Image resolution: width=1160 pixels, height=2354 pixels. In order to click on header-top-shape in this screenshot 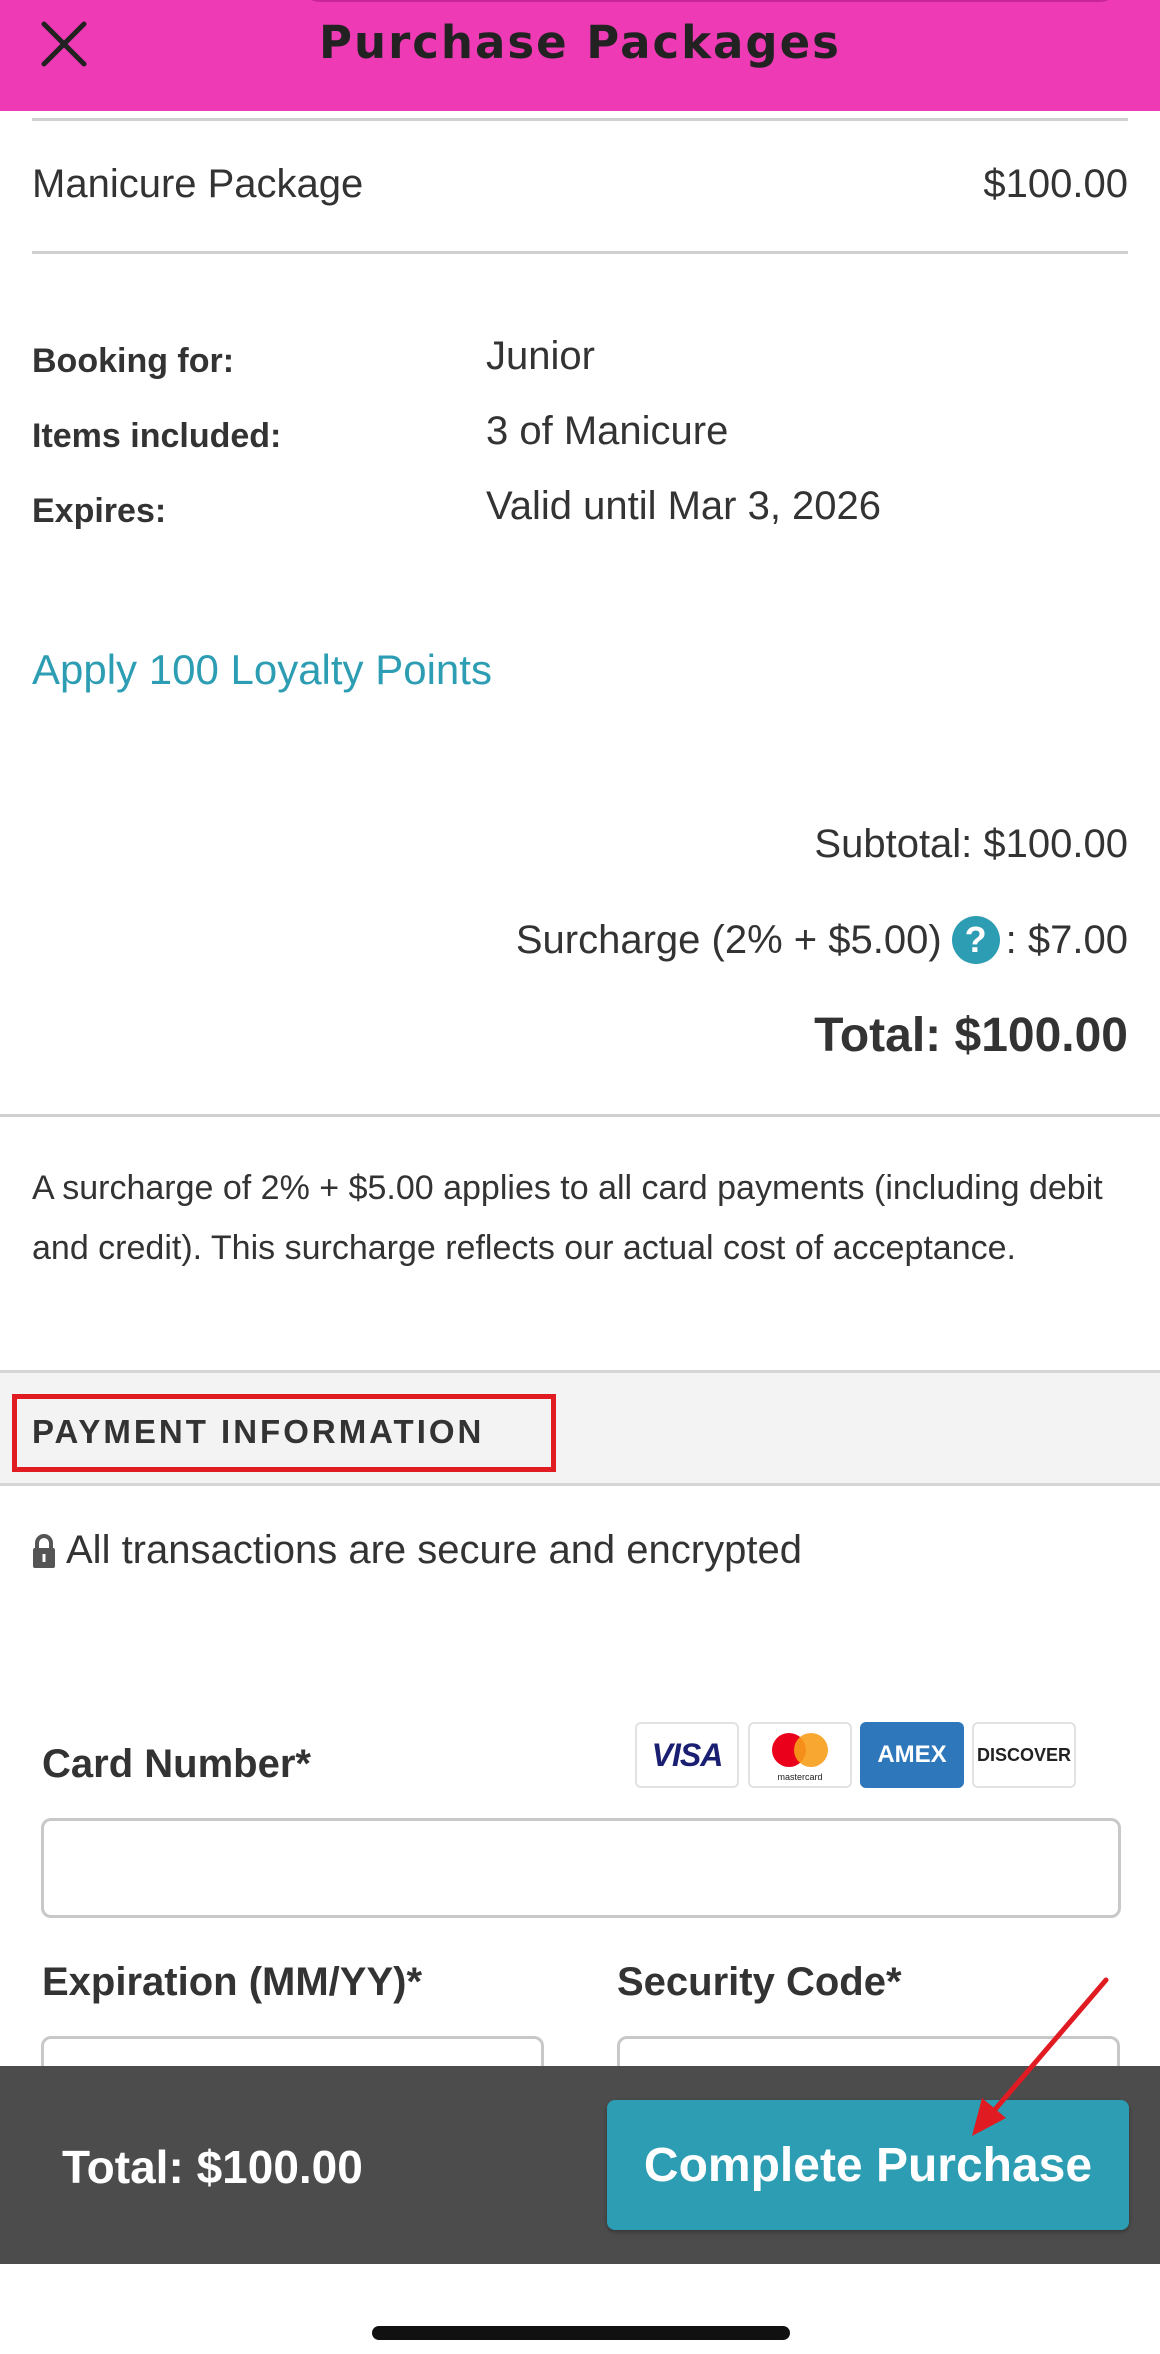, I will do `click(710, 1)`.